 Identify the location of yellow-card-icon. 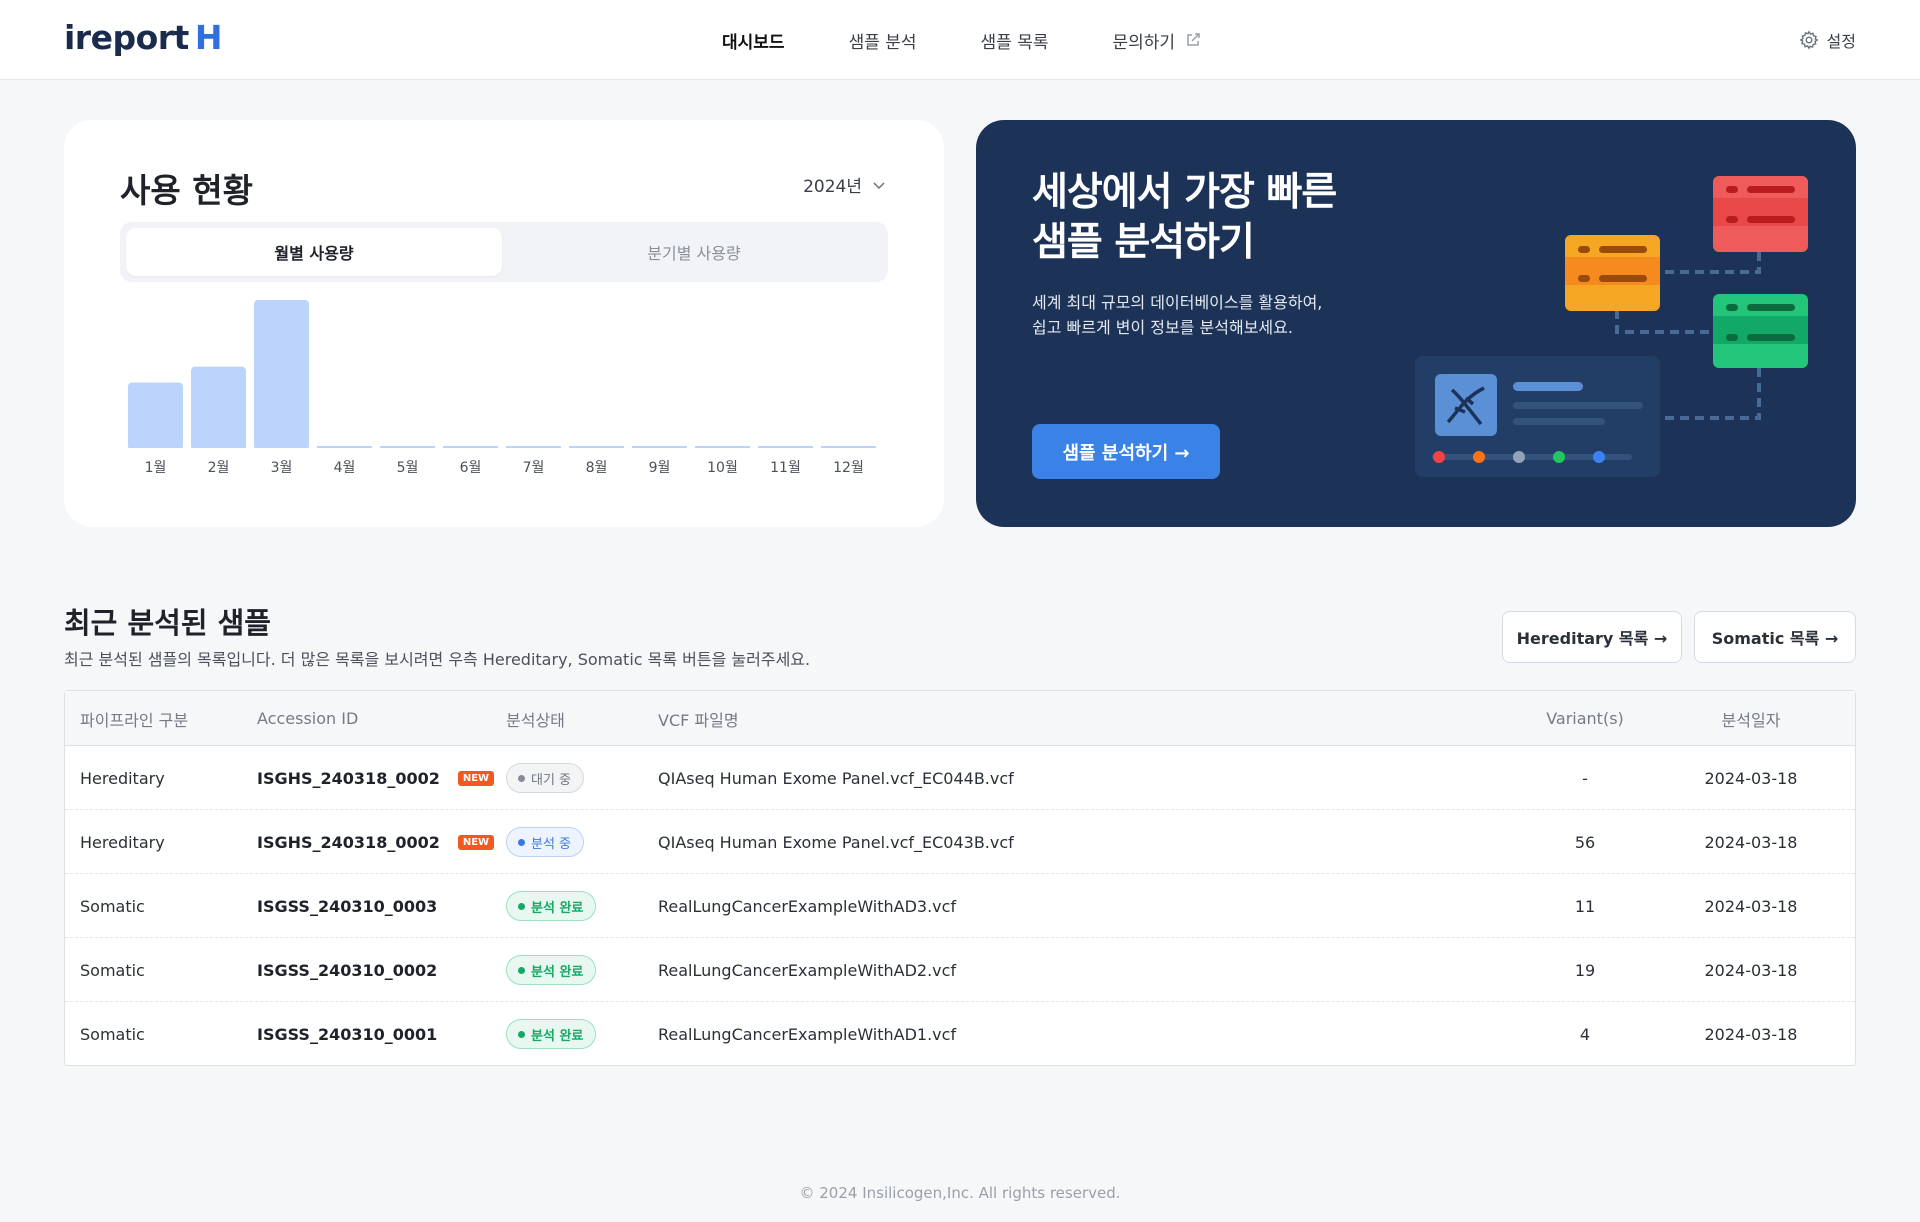
(1612, 273).